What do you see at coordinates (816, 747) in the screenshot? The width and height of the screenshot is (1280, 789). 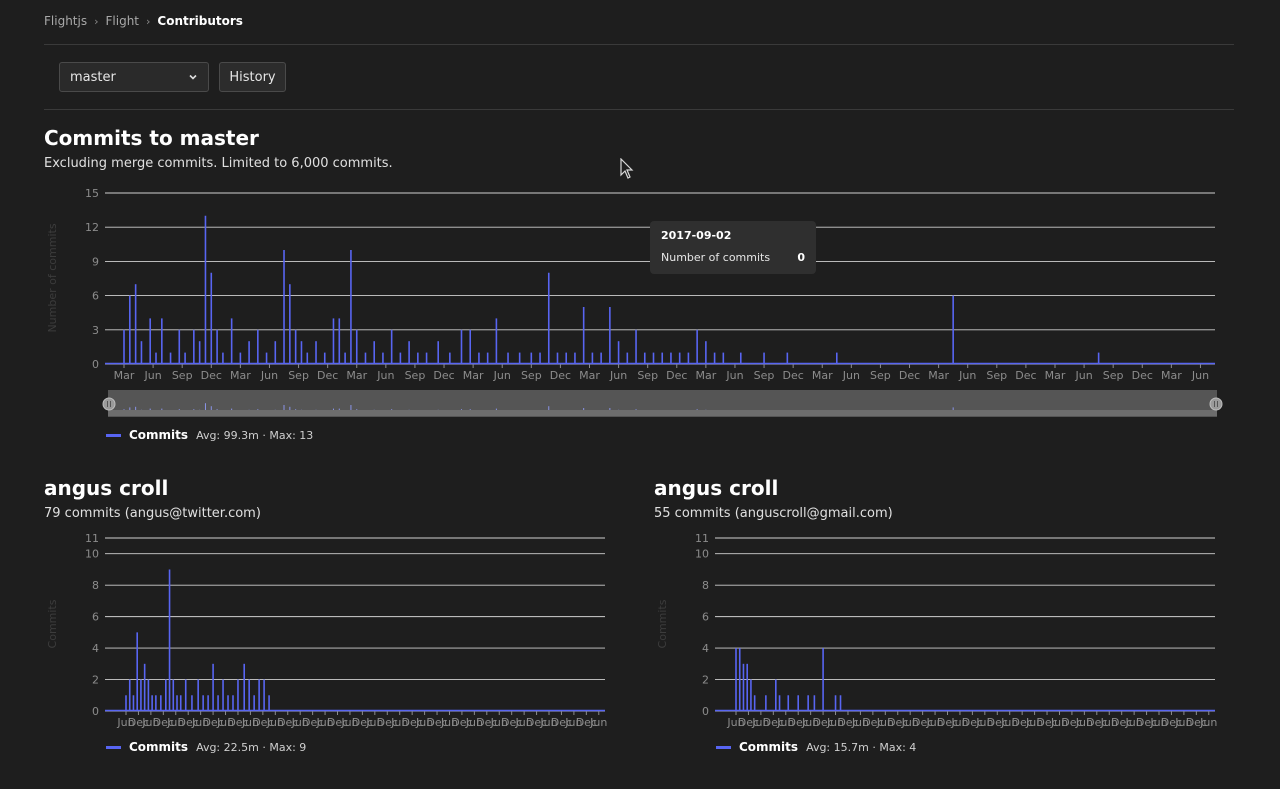 I see `contributor-chart-legend: Commits Avg: 15.7m · Max: 4` at bounding box center [816, 747].